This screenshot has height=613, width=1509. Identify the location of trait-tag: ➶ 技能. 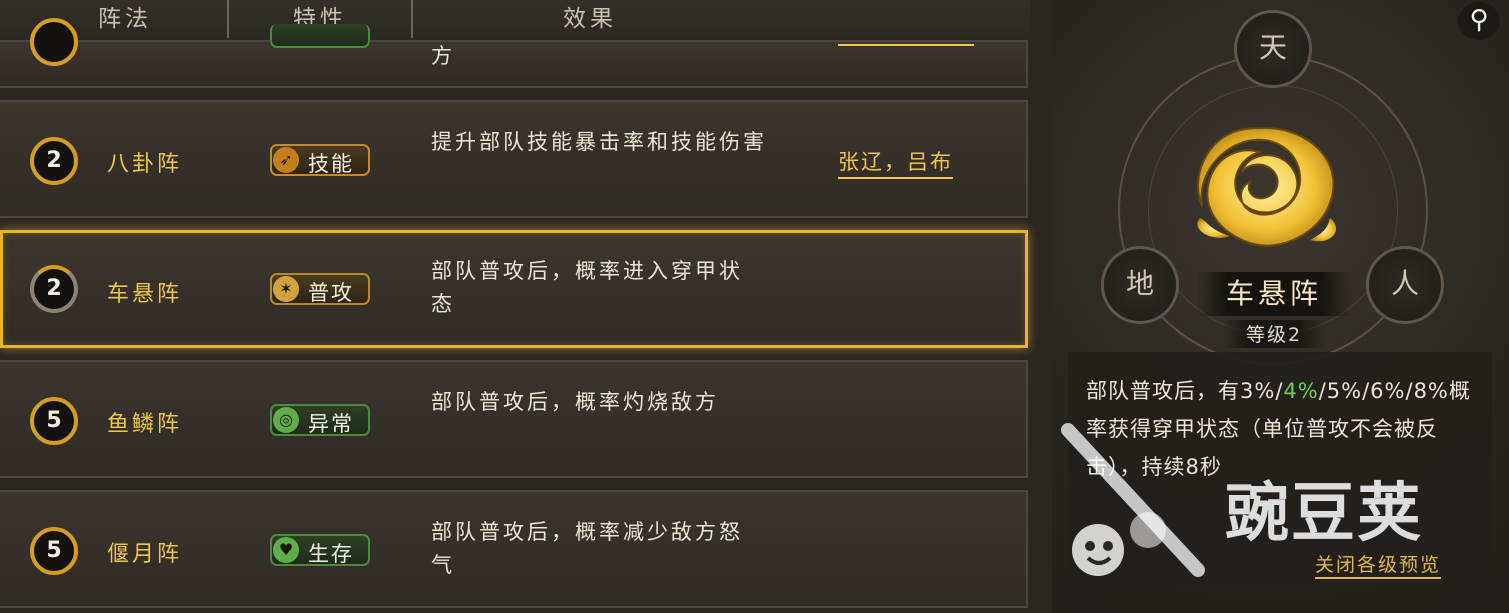
(320, 160).